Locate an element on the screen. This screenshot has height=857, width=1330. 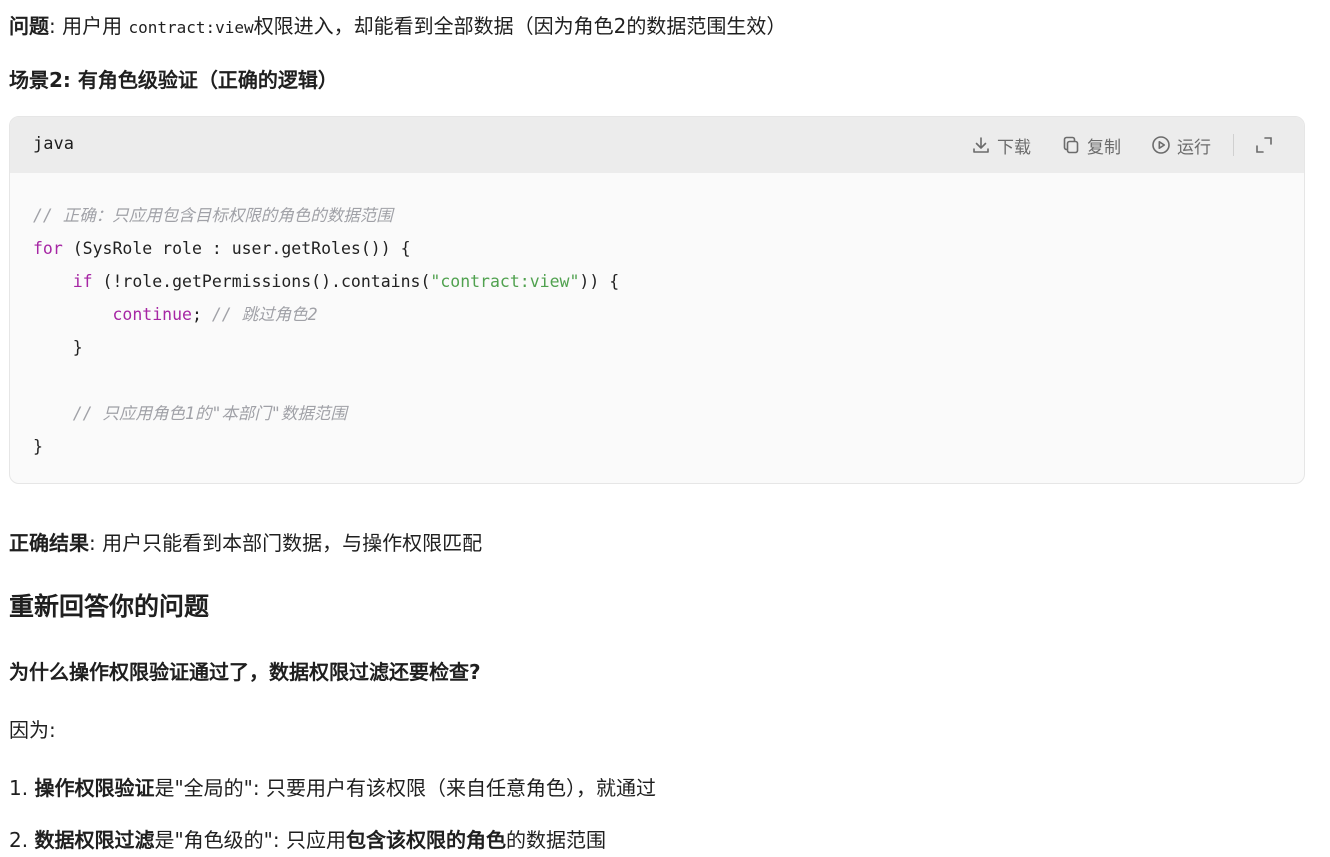
list-item-bold: 包含该权限的角色 is located at coordinates (425, 840).